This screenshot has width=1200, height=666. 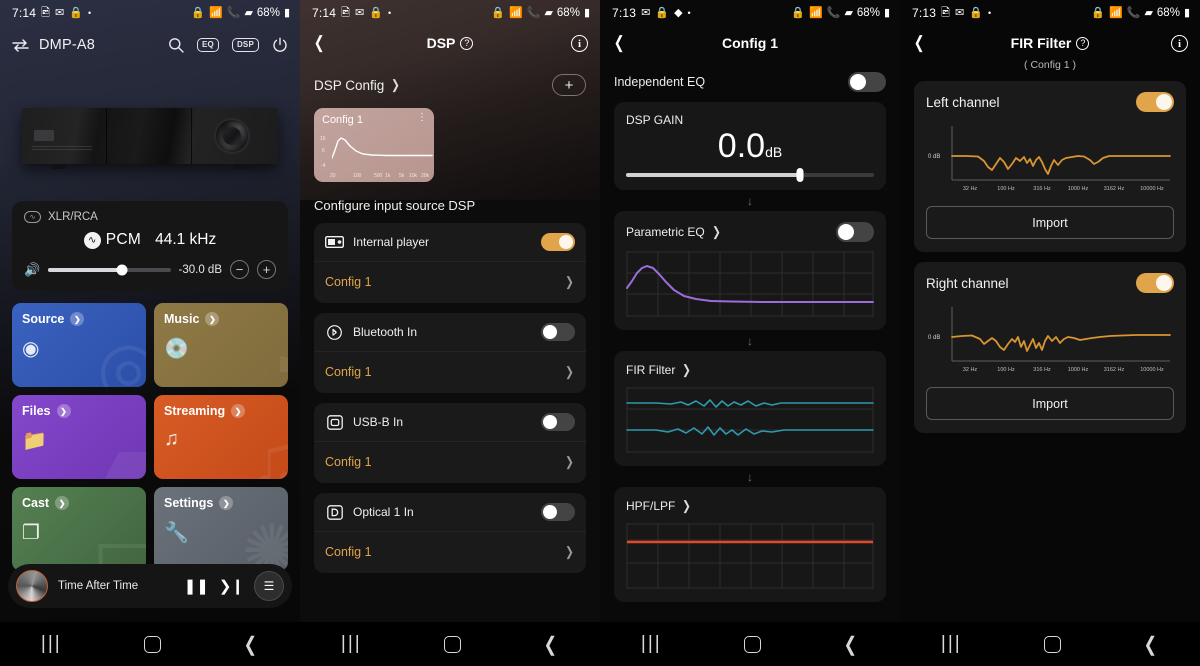 What do you see at coordinates (1050, 13) in the screenshot?
I see `status-bar: 7:13 🖻 ✉ 🔒 • 🔒 📶 📞 ▰ 68% ▮` at bounding box center [1050, 13].